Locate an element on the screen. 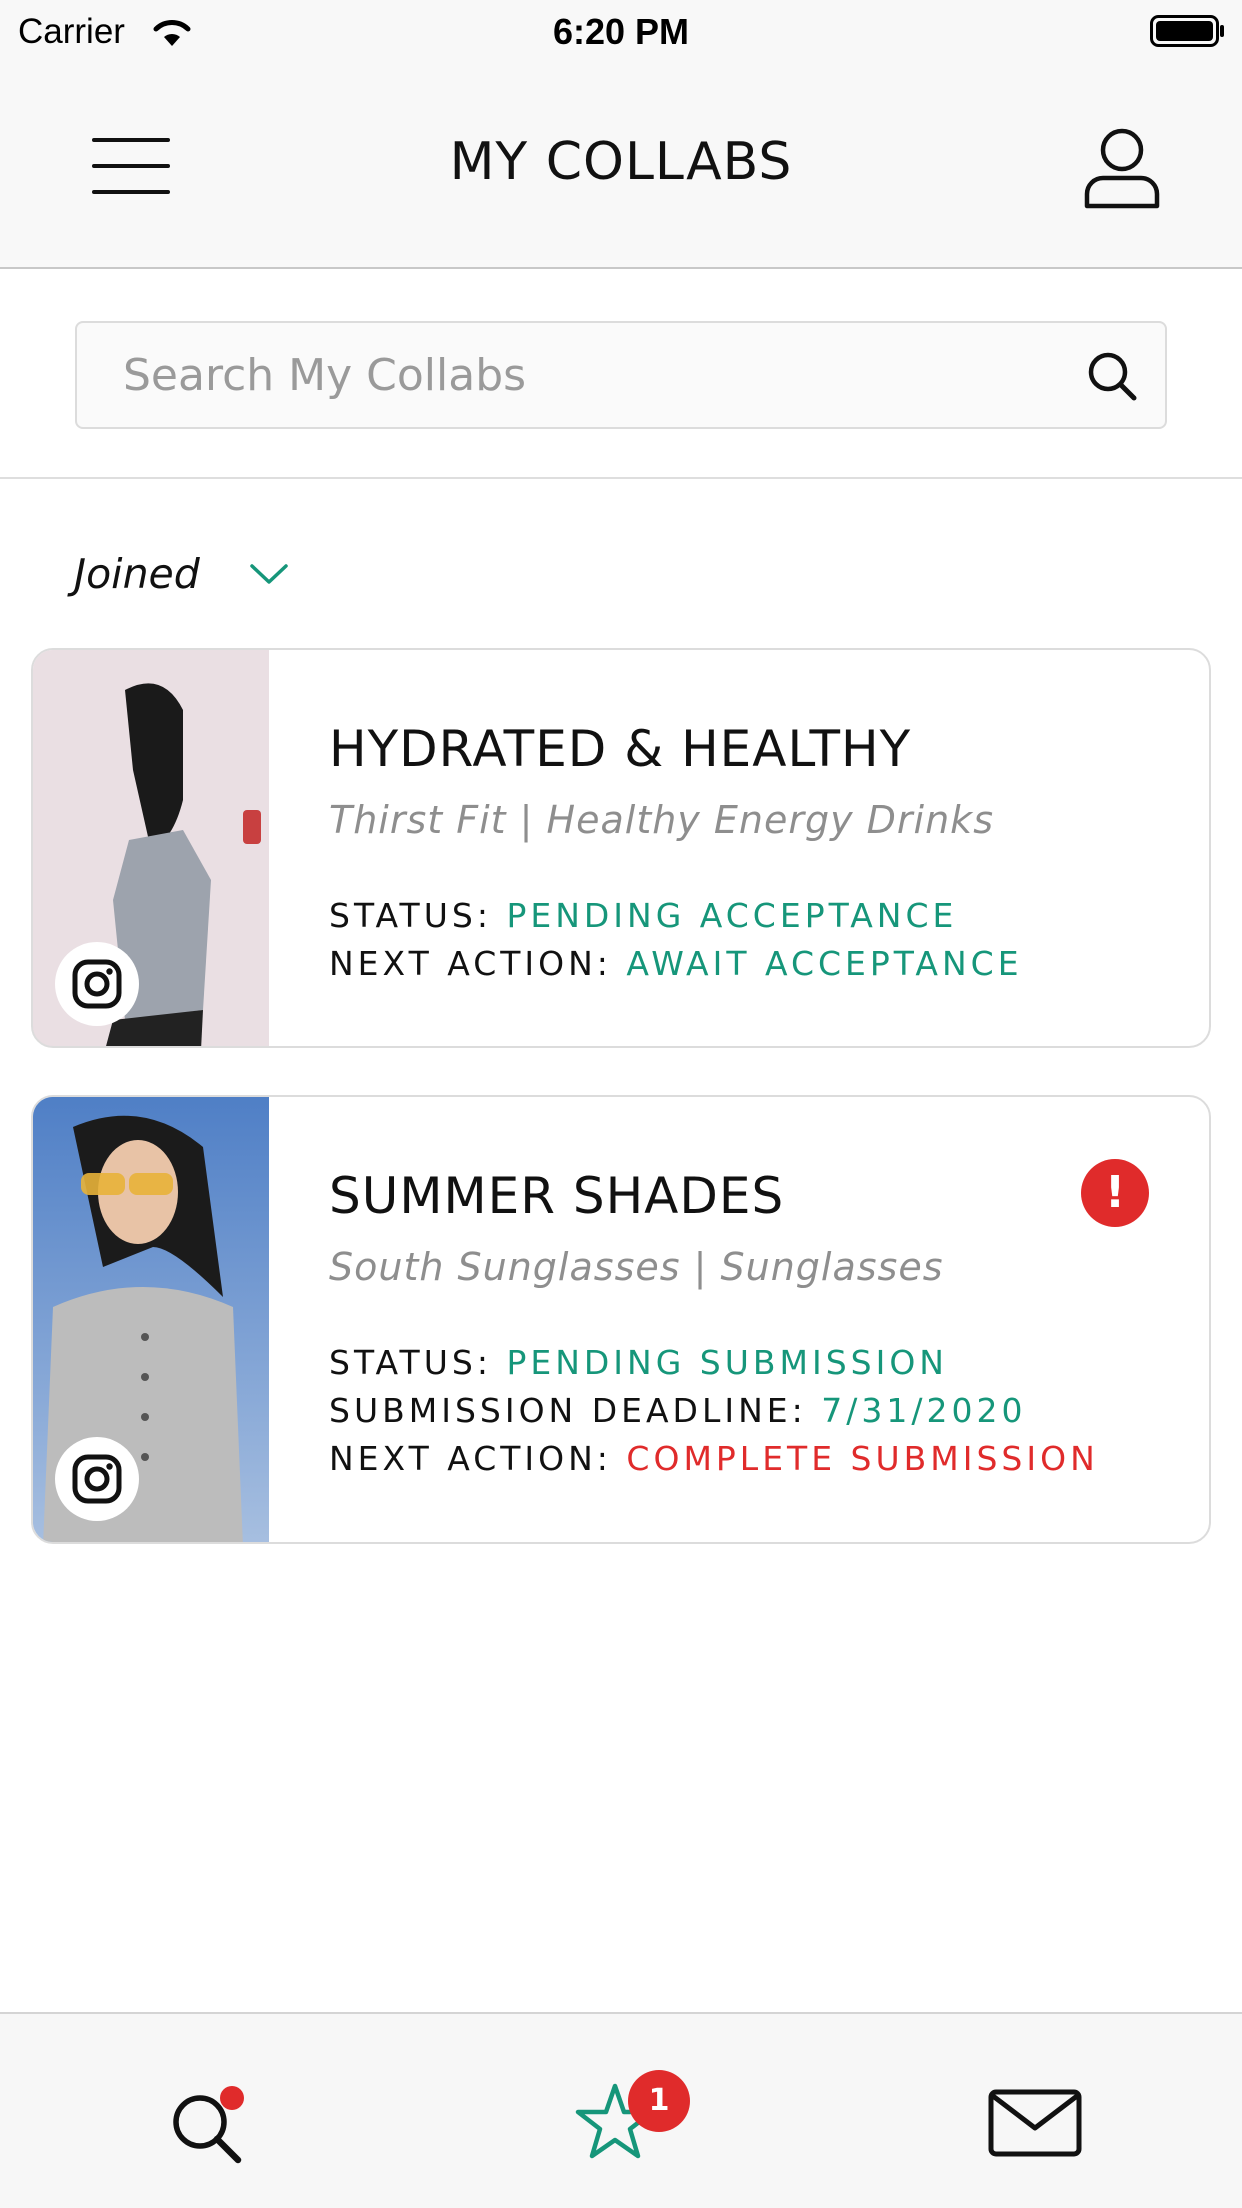  tab-bar: 1 is located at coordinates (621, 2110).